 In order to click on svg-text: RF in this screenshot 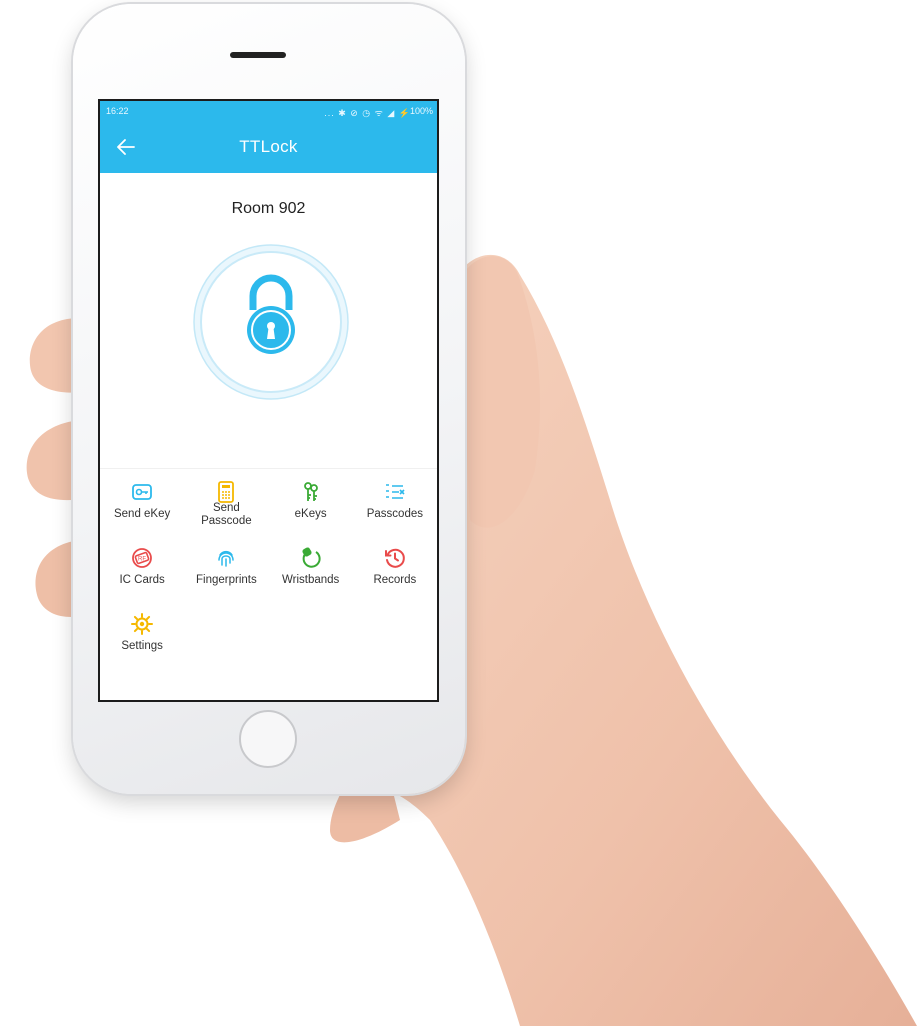, I will do `click(142, 560)`.